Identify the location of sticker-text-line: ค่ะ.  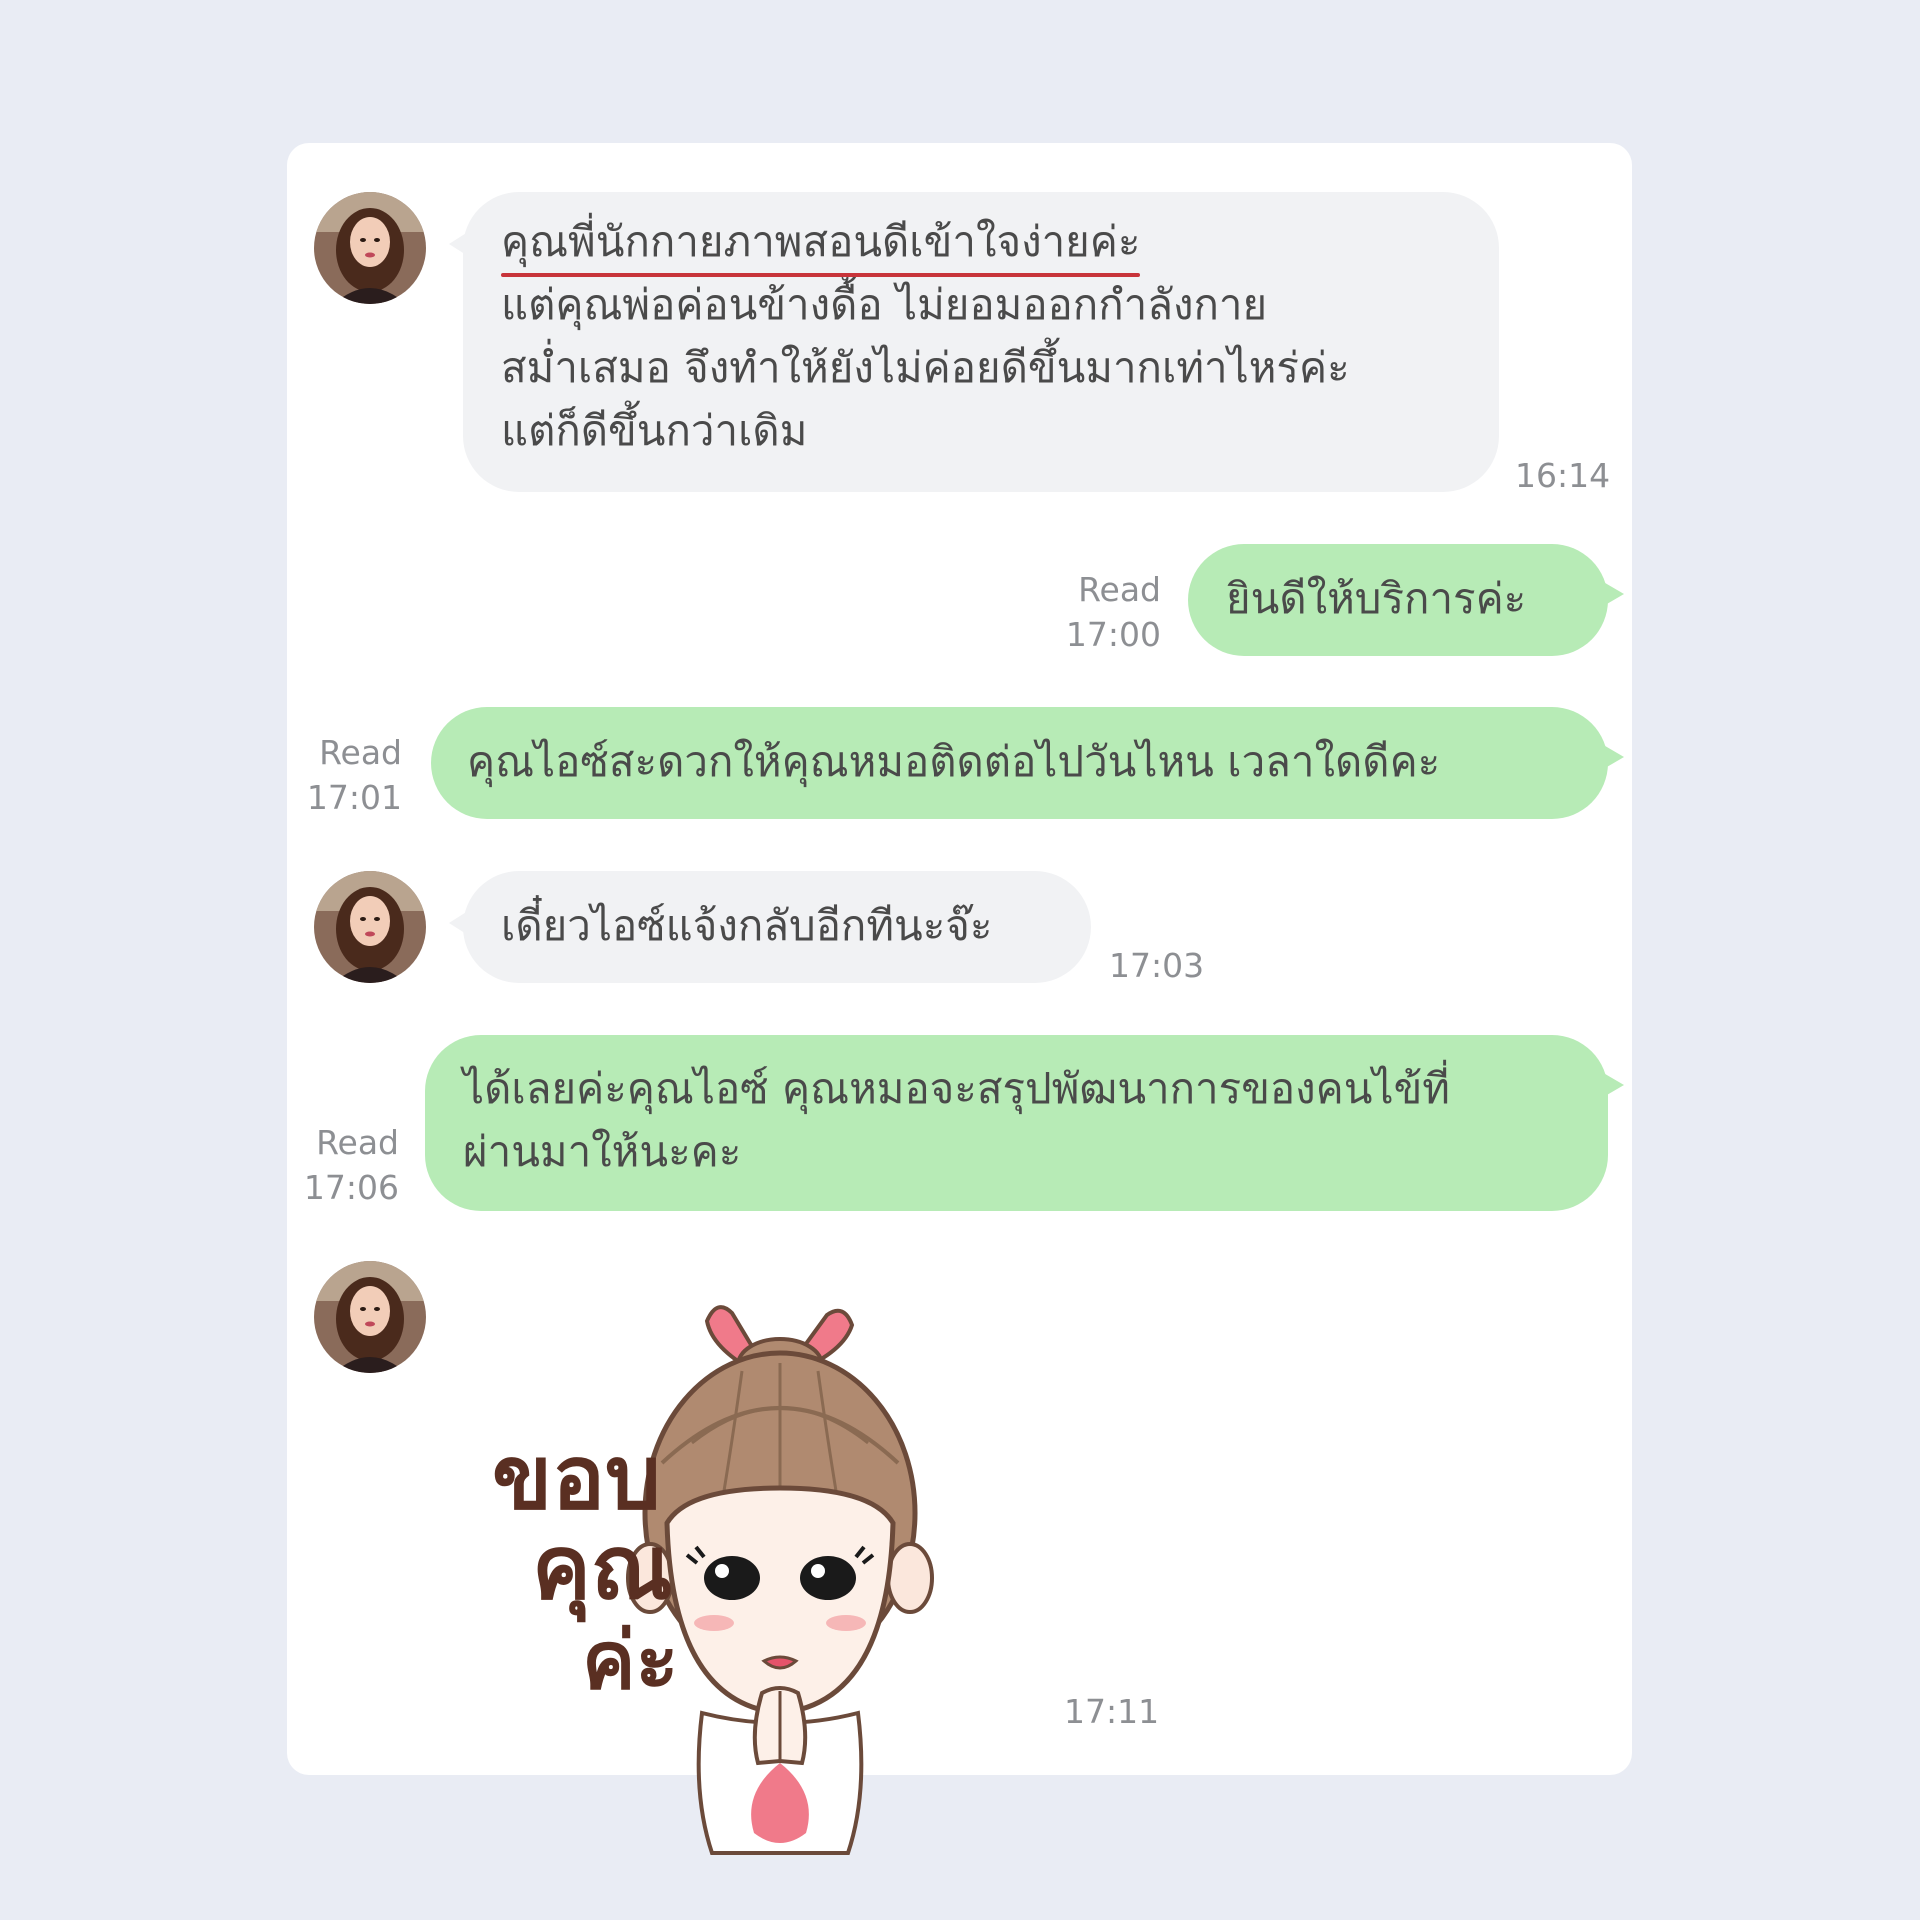
(630, 1660).